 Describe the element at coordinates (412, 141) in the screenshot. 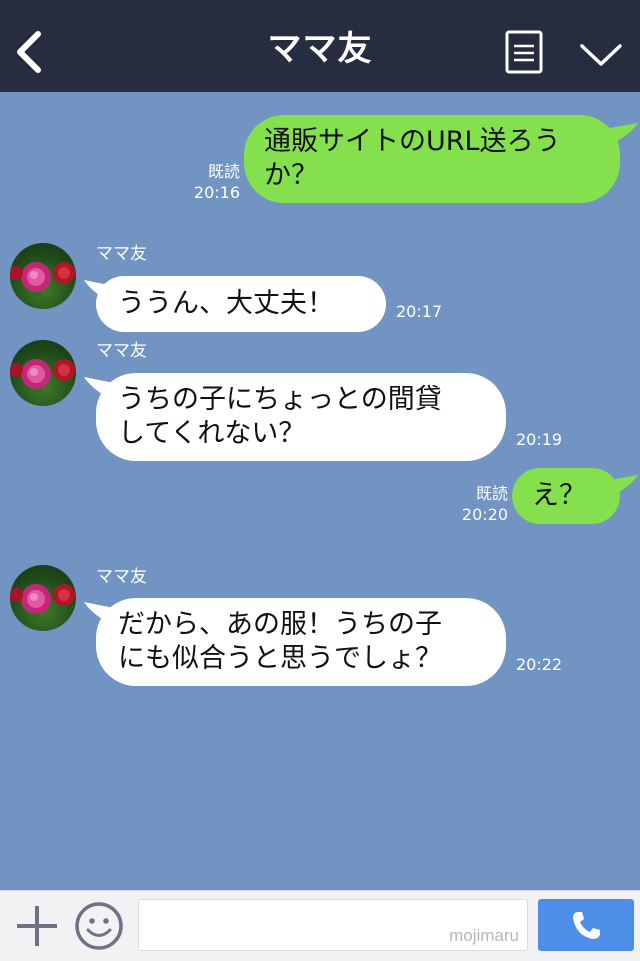

I see `message-text-line: 通販サイトのURL送ろう` at that location.